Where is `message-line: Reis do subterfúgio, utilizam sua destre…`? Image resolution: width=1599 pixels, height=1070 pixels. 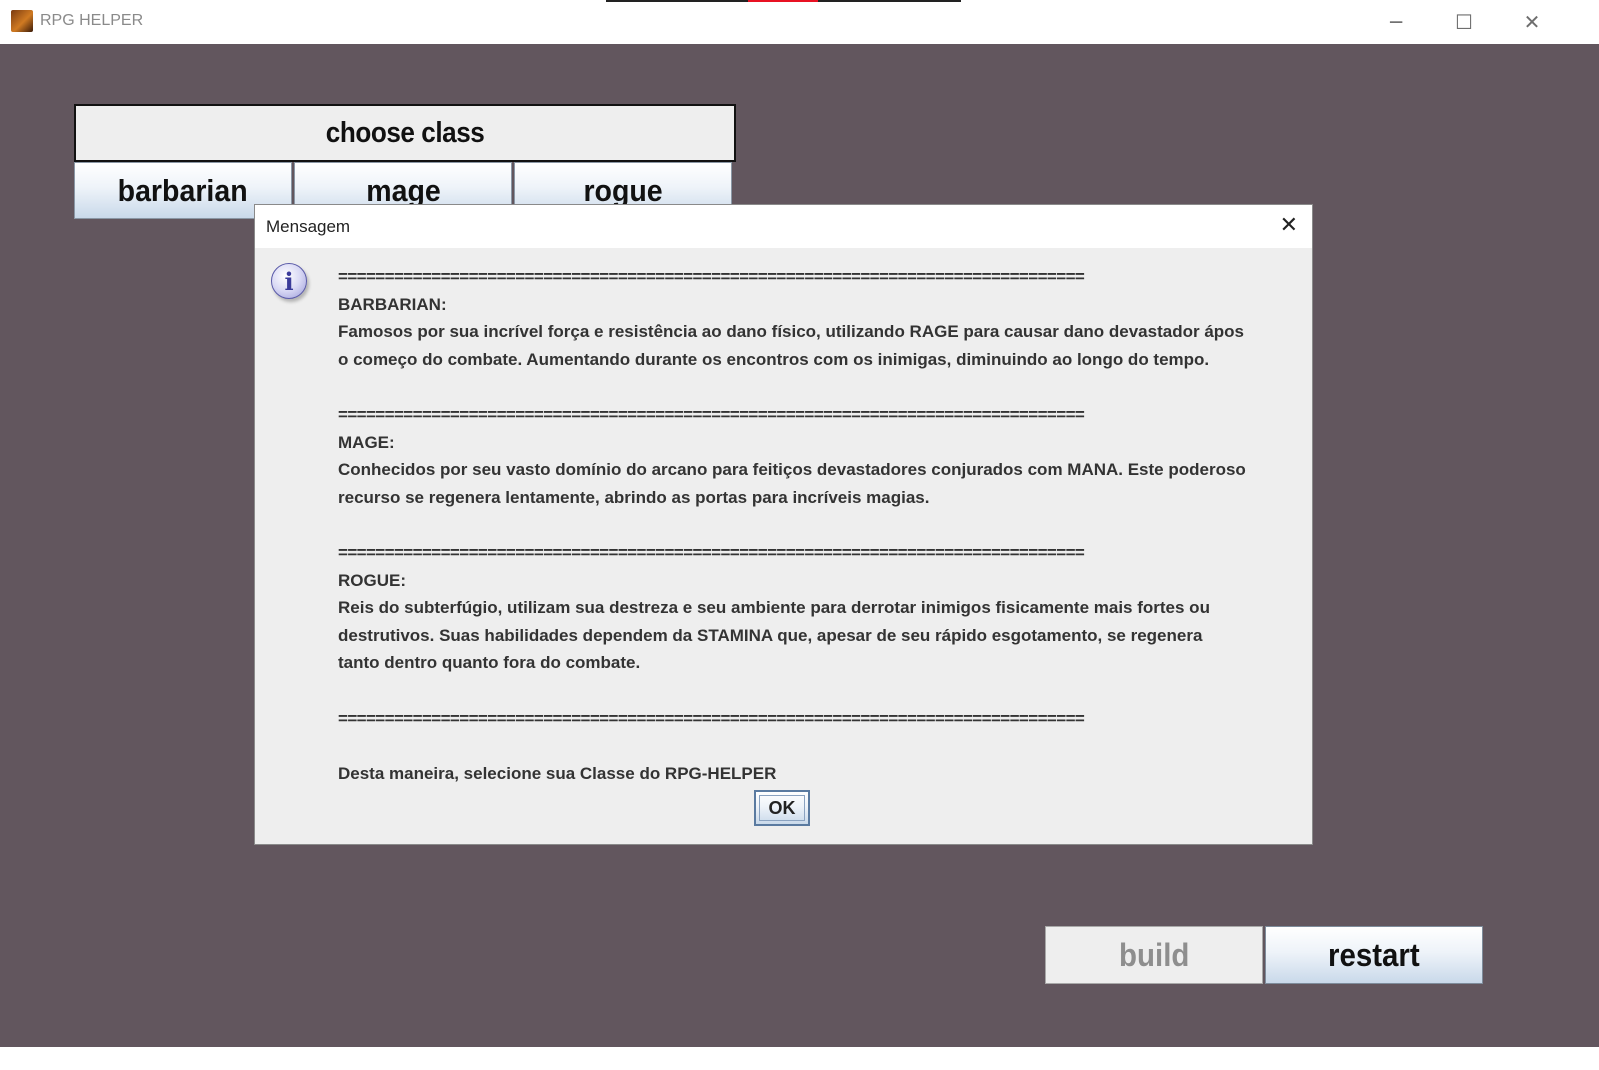
message-line: Reis do subterfúgio, utilizam sua destre… is located at coordinates (774, 608).